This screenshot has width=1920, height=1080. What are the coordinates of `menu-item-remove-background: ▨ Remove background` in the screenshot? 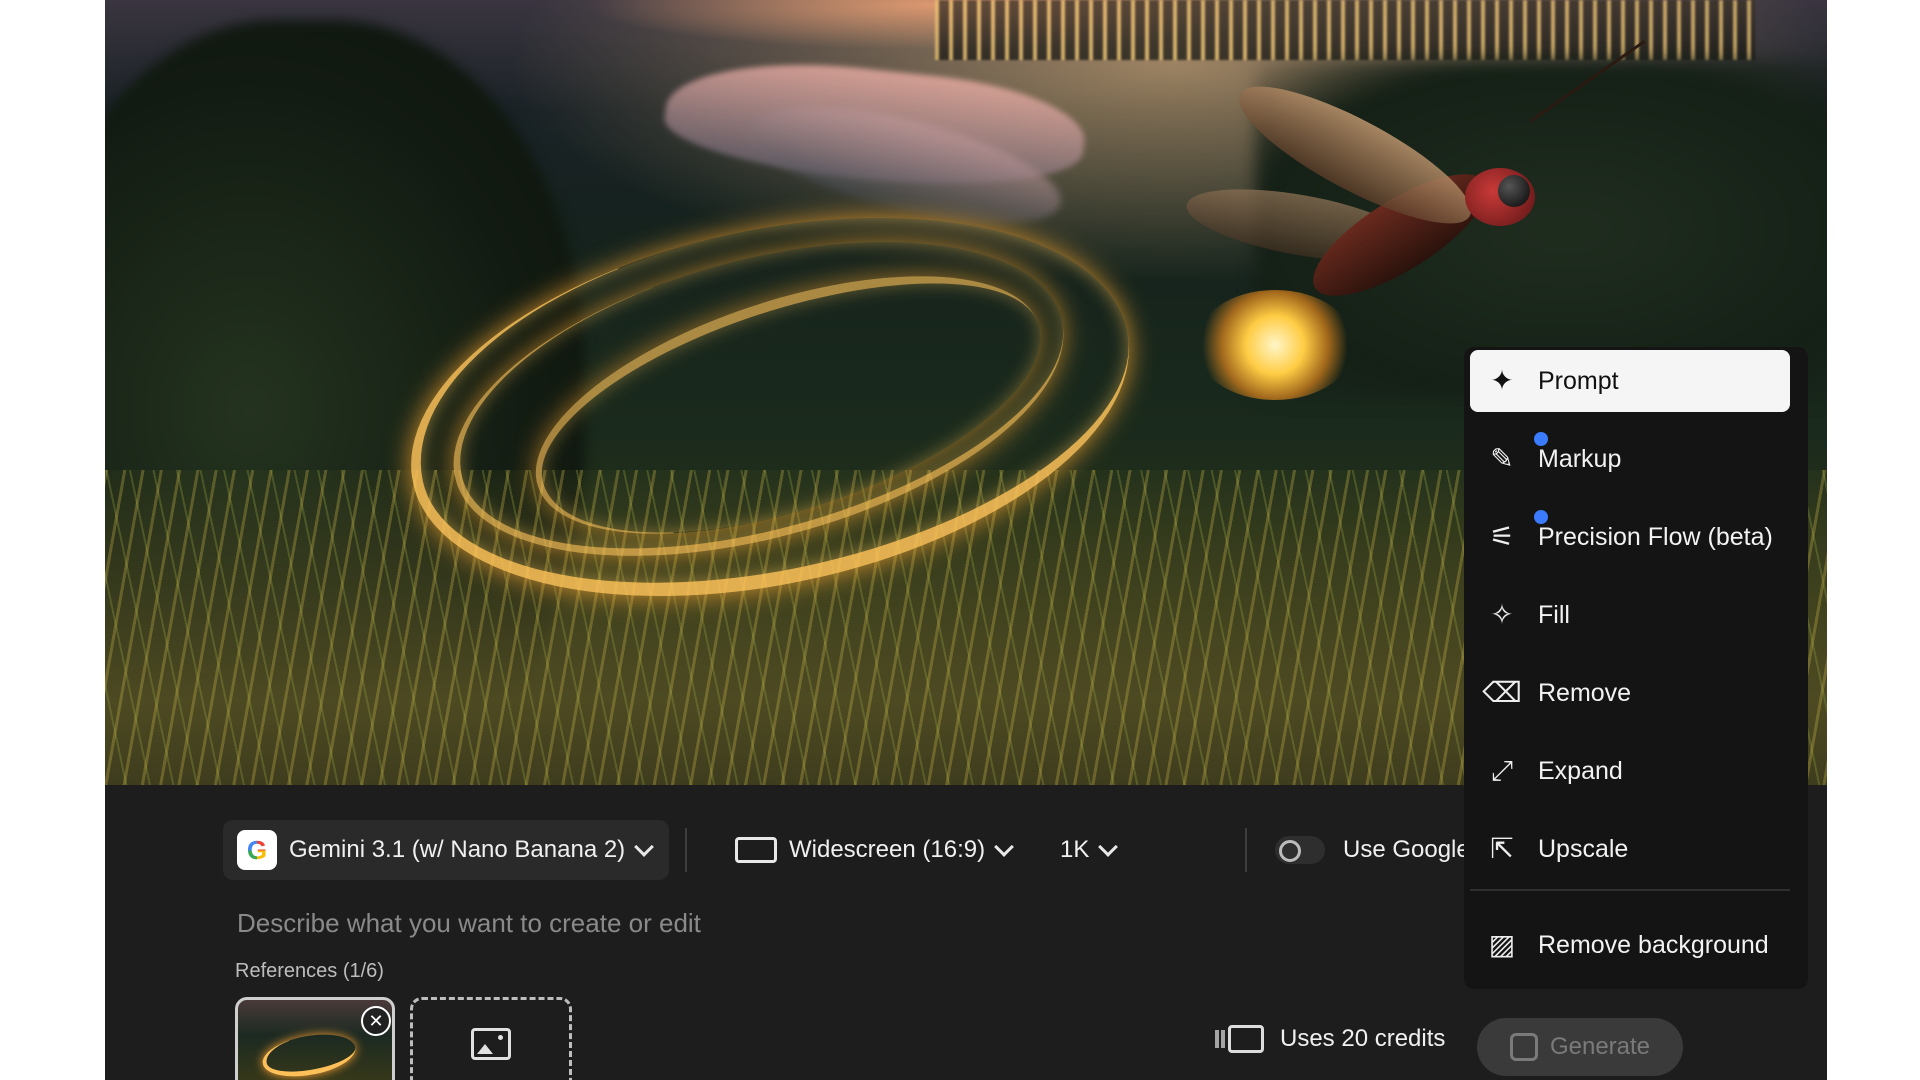 It's located at (1630, 945).